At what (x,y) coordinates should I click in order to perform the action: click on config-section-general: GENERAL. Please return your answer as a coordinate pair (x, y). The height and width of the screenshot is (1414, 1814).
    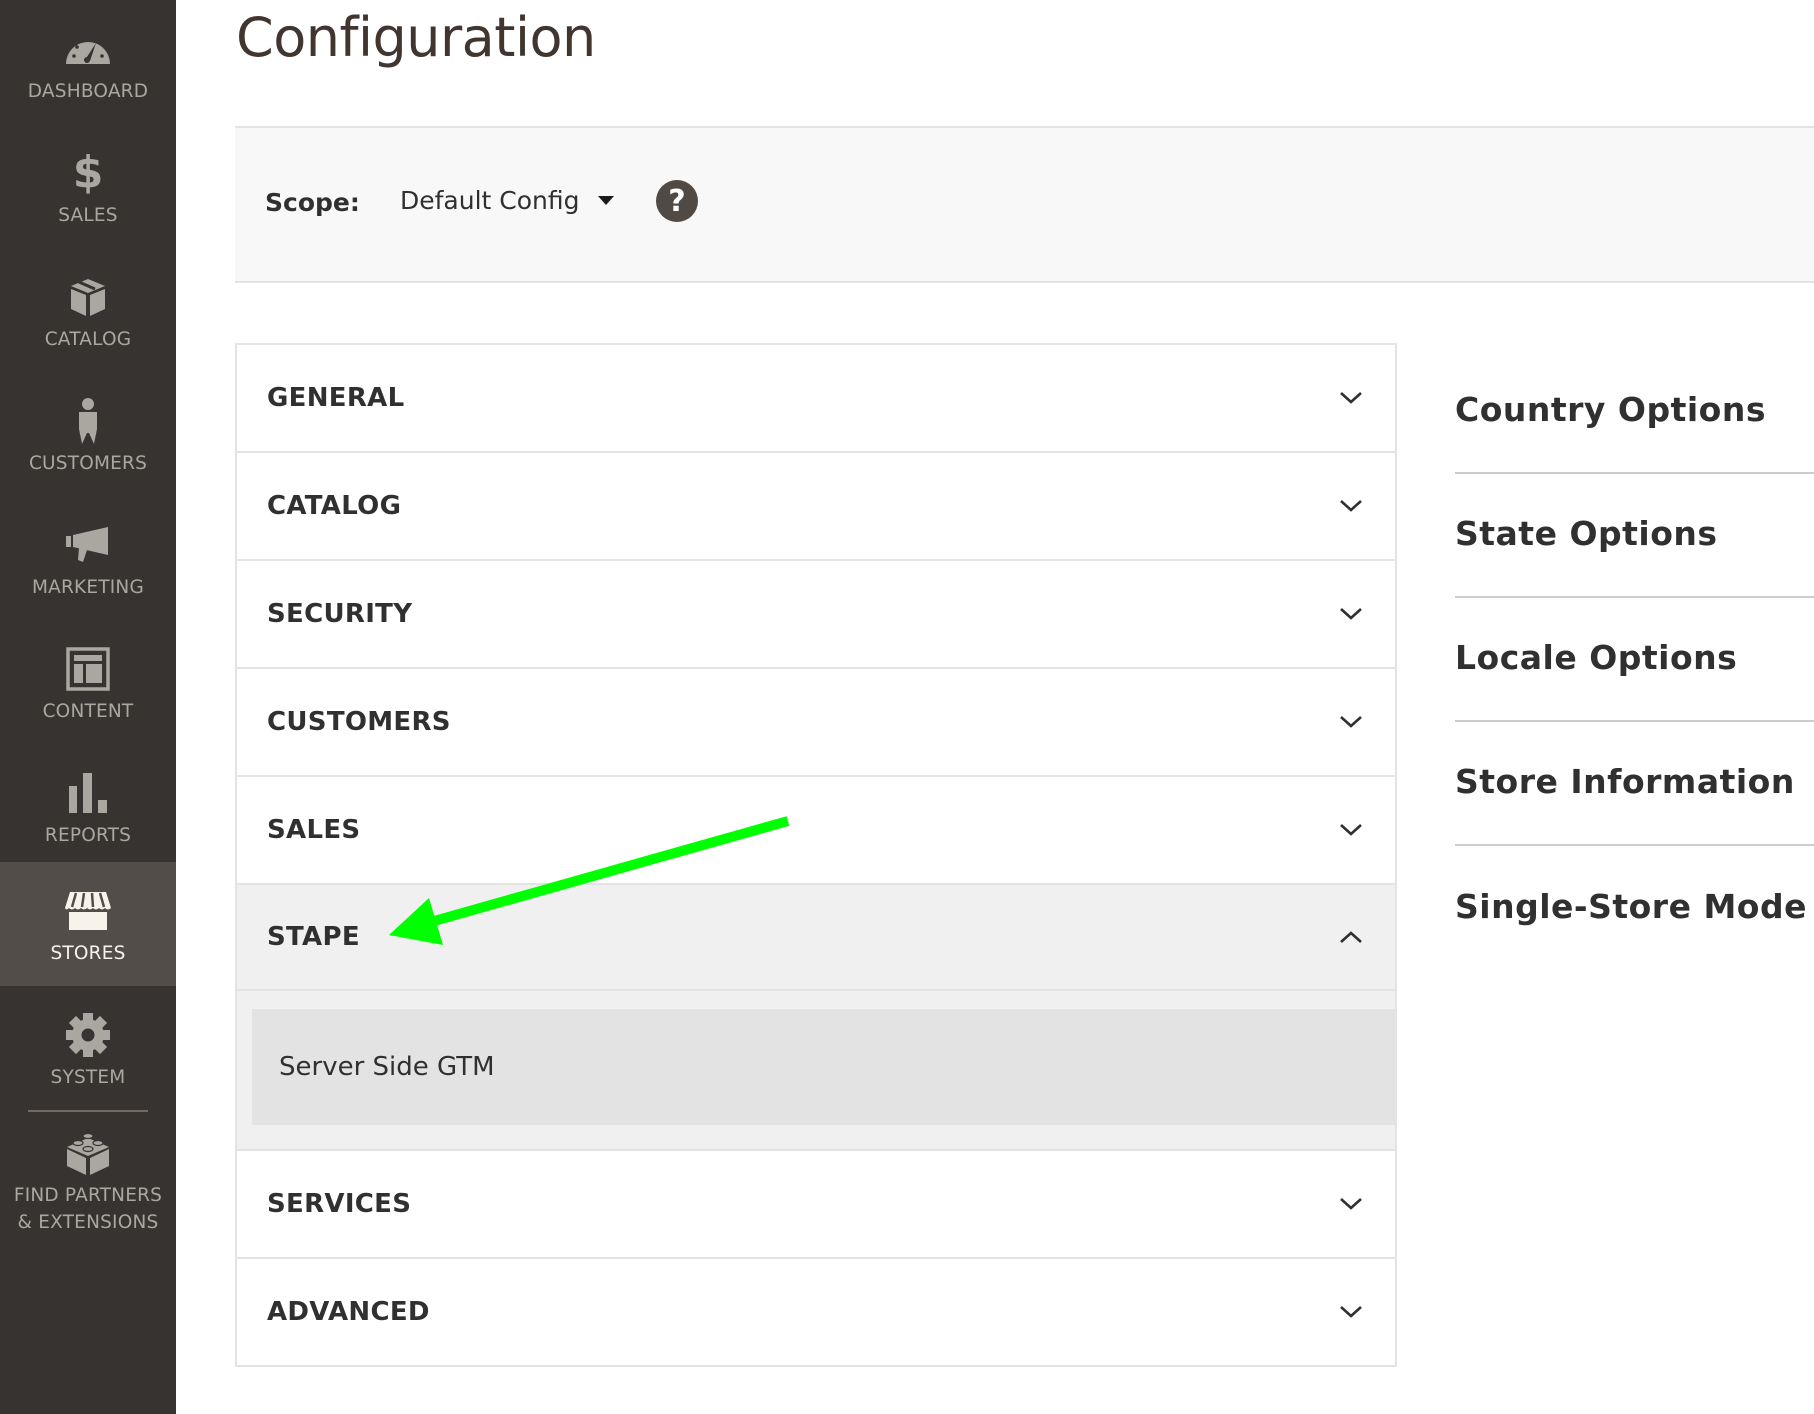
    Looking at the image, I should click on (816, 399).